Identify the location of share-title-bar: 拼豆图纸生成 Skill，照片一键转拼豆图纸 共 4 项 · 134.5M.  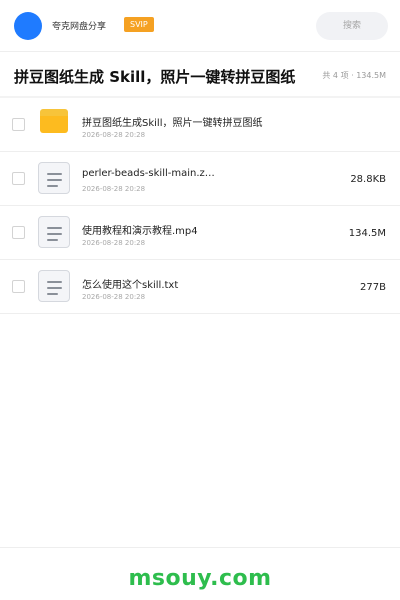
(200, 75).